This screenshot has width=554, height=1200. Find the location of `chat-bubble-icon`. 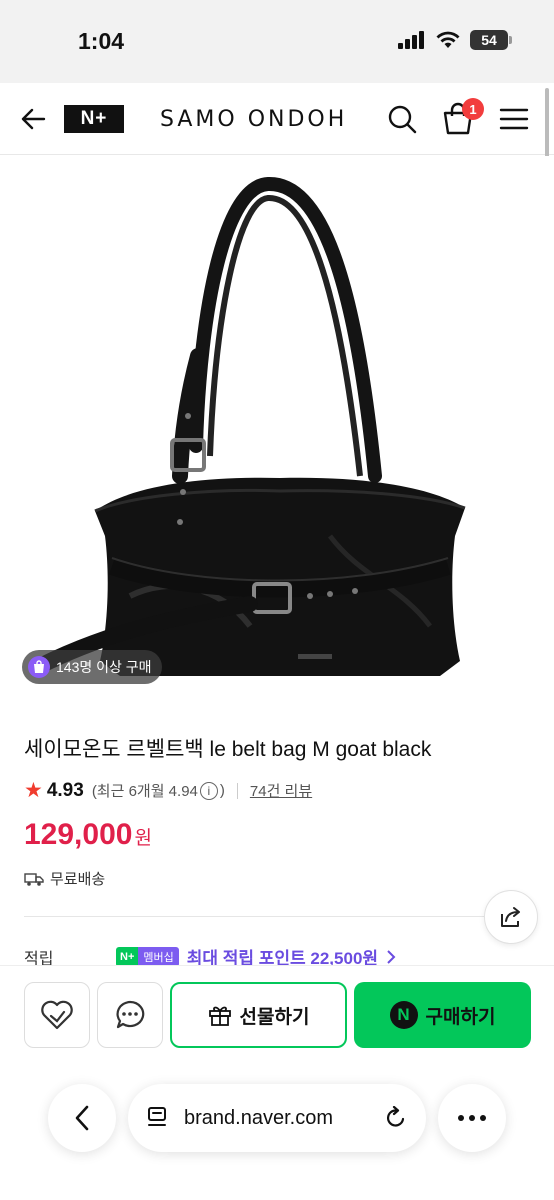

chat-bubble-icon is located at coordinates (130, 1014).